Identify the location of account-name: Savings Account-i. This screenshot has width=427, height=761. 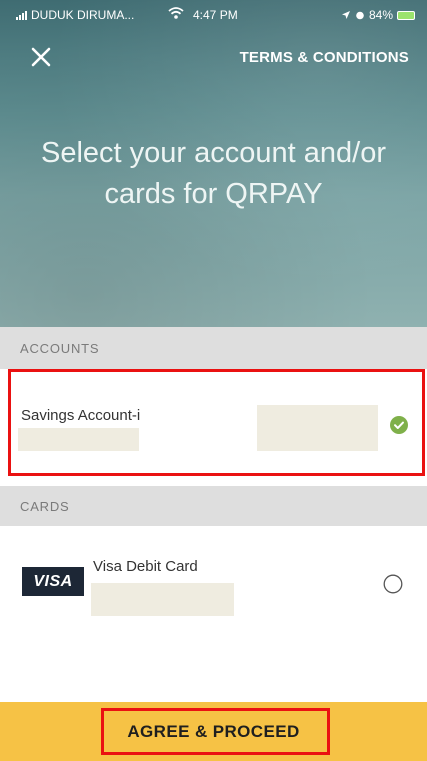
(81, 415).